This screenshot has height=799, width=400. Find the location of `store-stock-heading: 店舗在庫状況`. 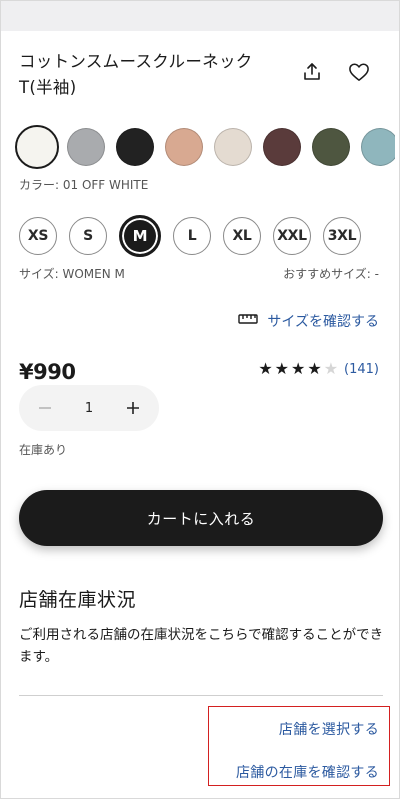

store-stock-heading: 店舗在庫状況 is located at coordinates (78, 600).